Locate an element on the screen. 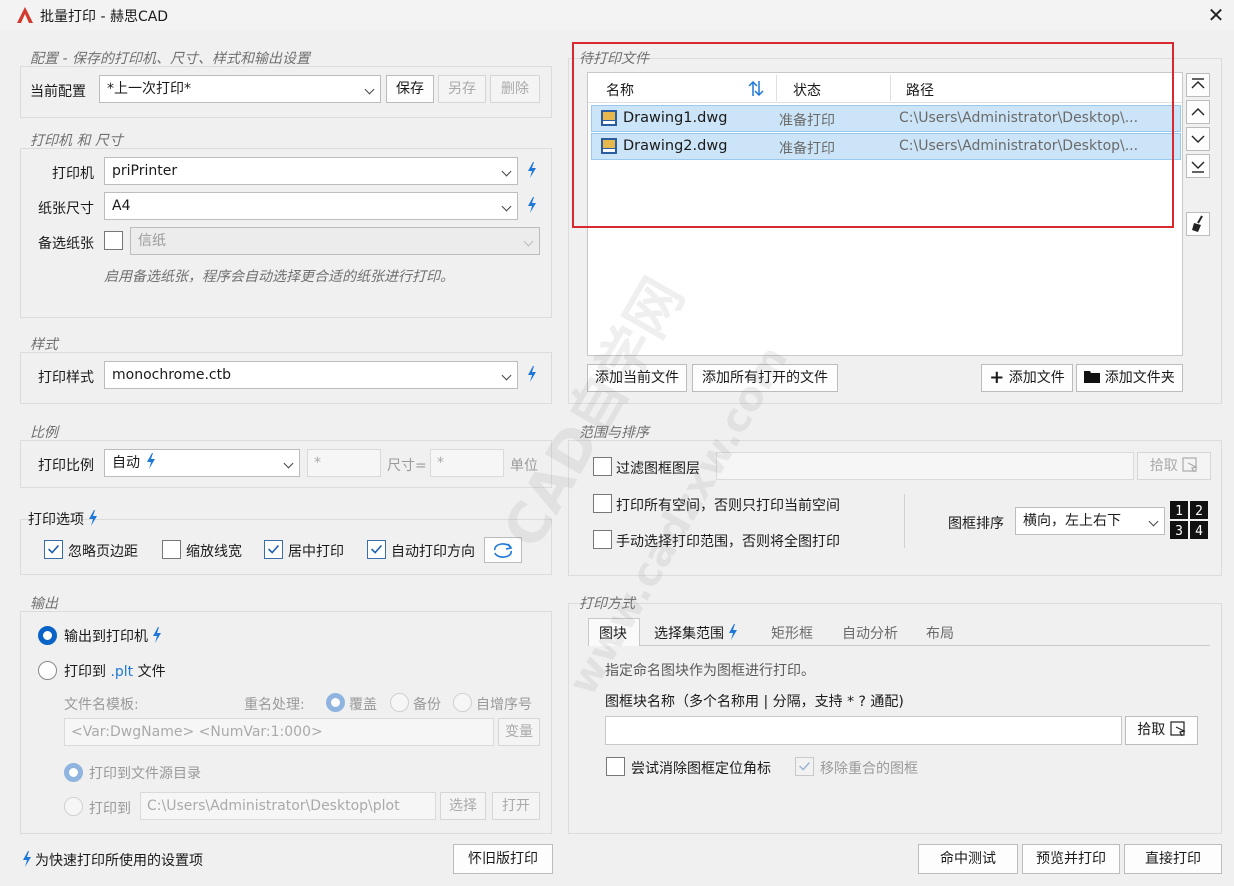  move-top-icon is located at coordinates (1198, 83).